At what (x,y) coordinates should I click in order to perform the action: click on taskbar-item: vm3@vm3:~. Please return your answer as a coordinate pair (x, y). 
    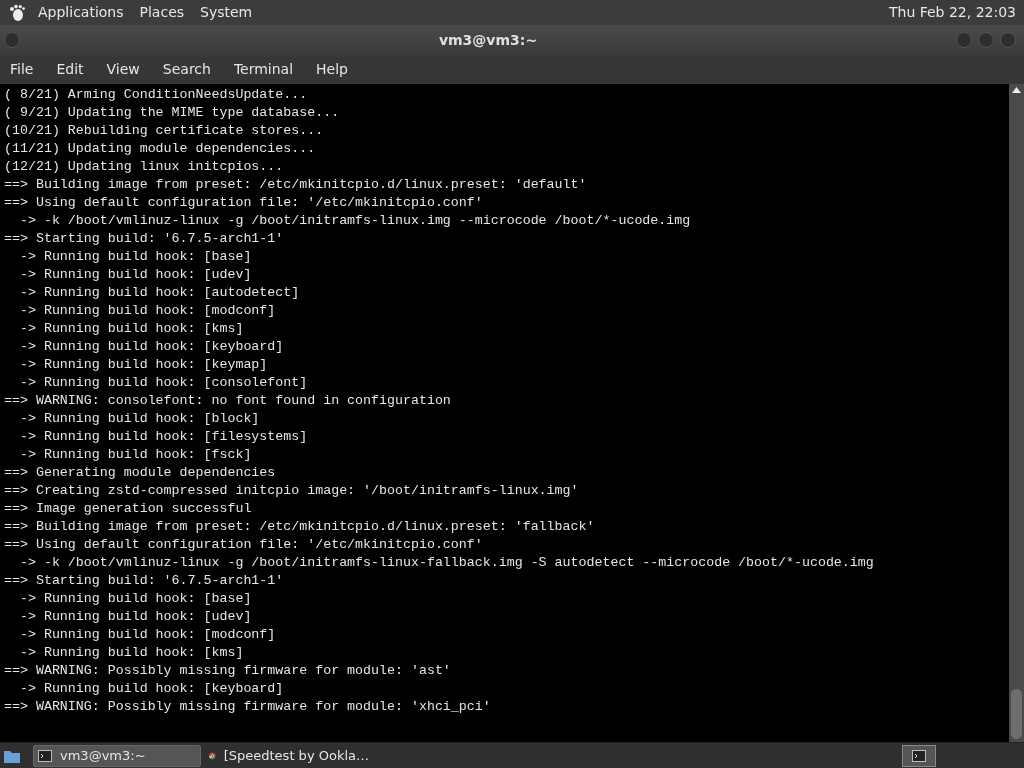
    Looking at the image, I should click on (117, 755).